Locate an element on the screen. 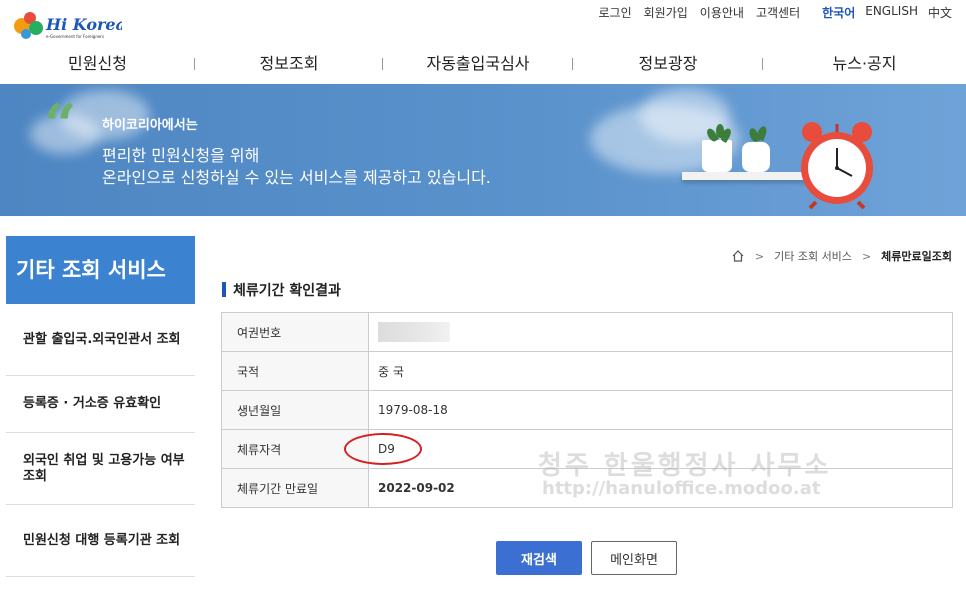 The height and width of the screenshot is (594, 966). highlight-circle is located at coordinates (383, 449).